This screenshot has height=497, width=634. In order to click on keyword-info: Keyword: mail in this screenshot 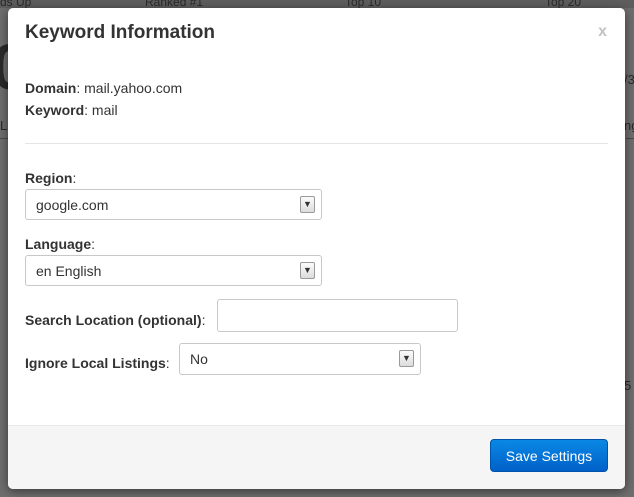, I will do `click(71, 110)`.